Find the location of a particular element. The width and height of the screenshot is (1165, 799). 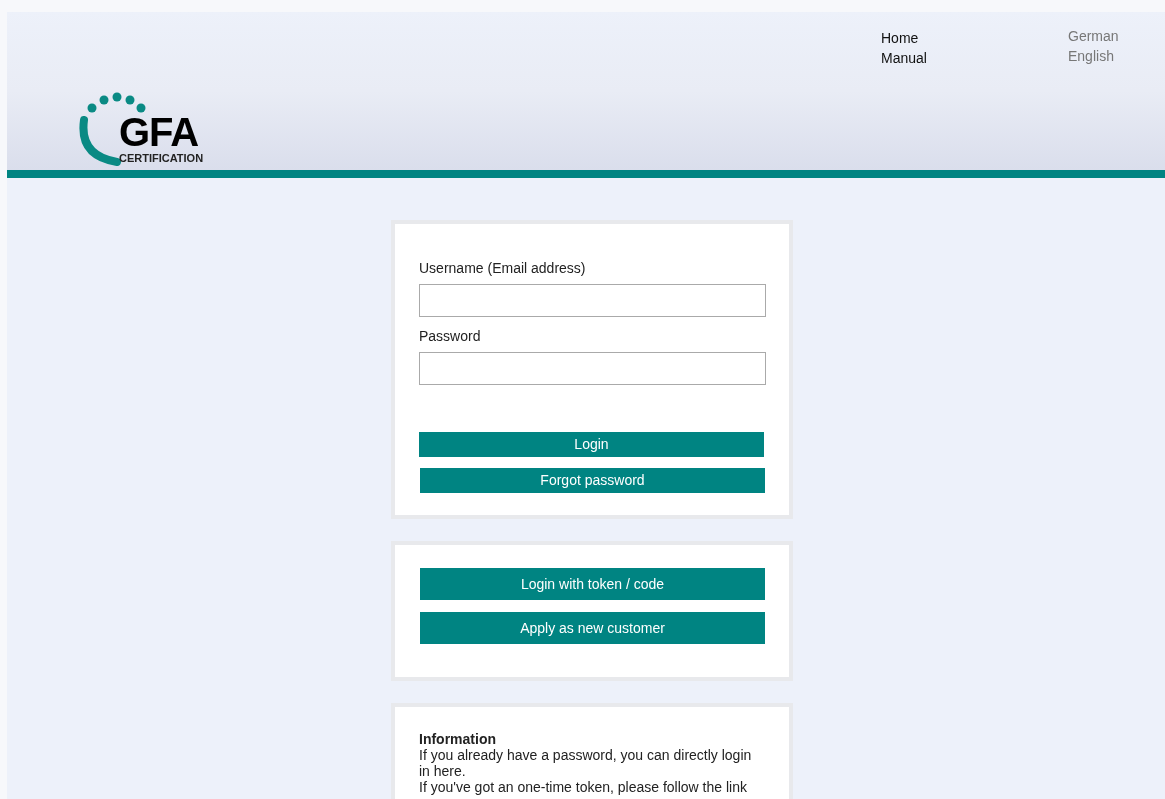

language-link: German is located at coordinates (1093, 36).